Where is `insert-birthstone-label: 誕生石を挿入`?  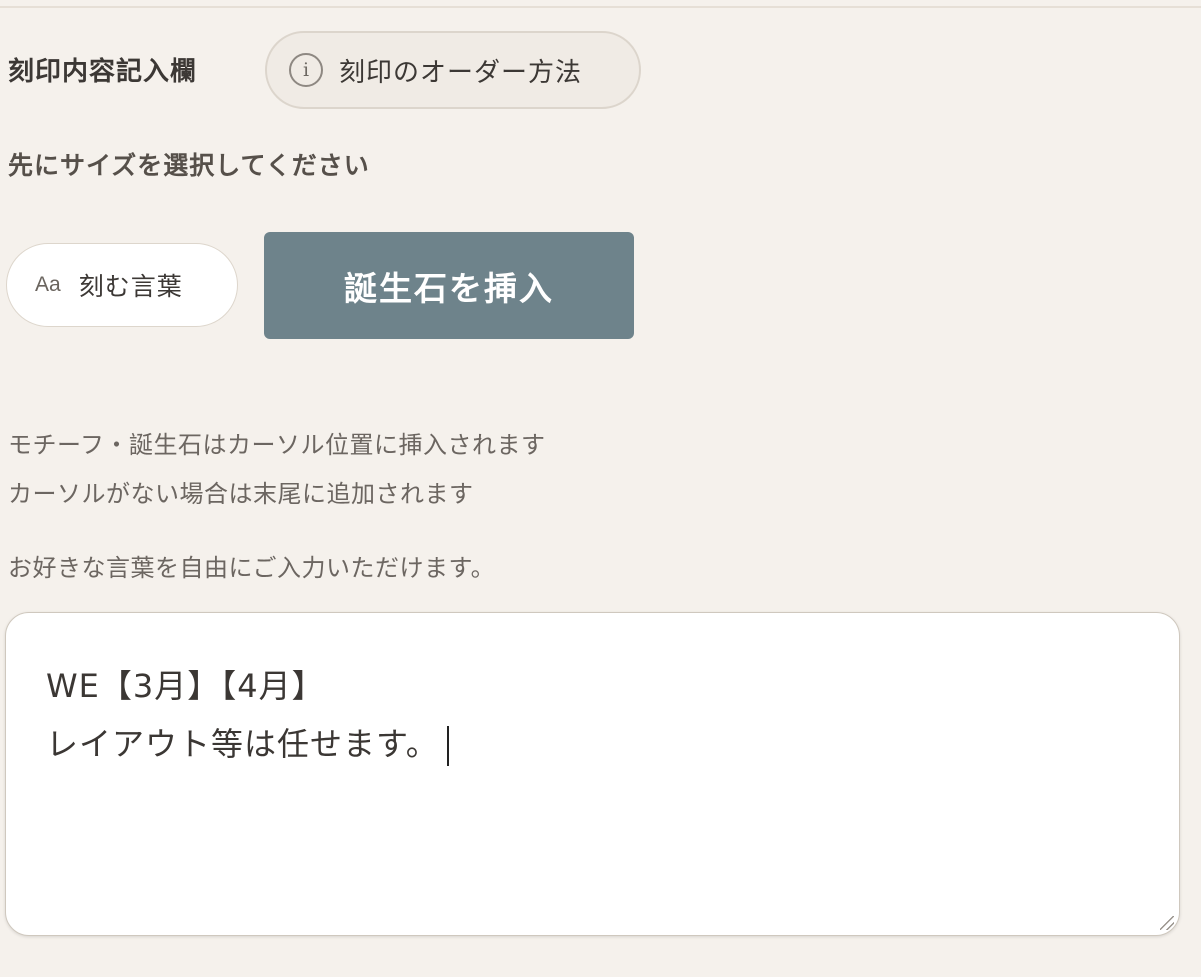 insert-birthstone-label: 誕生石を挿入 is located at coordinates (449, 288).